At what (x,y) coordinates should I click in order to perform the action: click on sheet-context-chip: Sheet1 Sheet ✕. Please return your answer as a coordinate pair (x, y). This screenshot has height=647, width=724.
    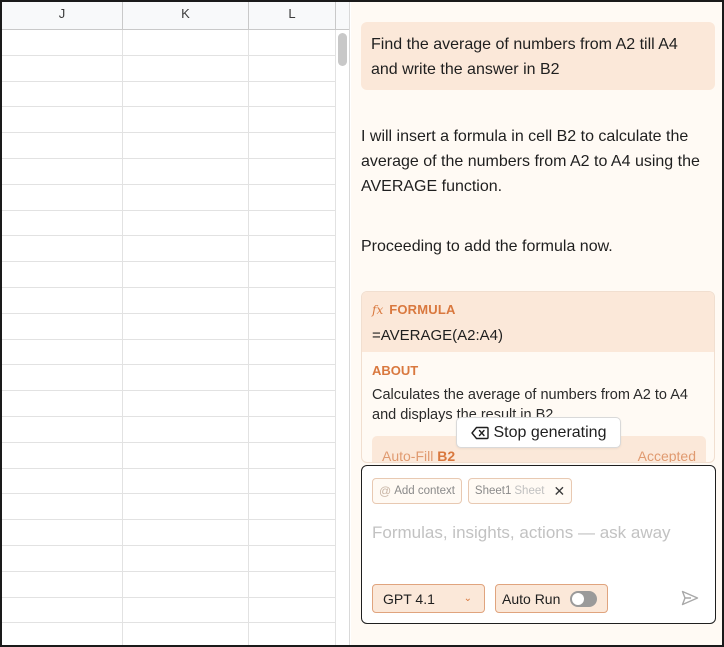
    Looking at the image, I should click on (520, 491).